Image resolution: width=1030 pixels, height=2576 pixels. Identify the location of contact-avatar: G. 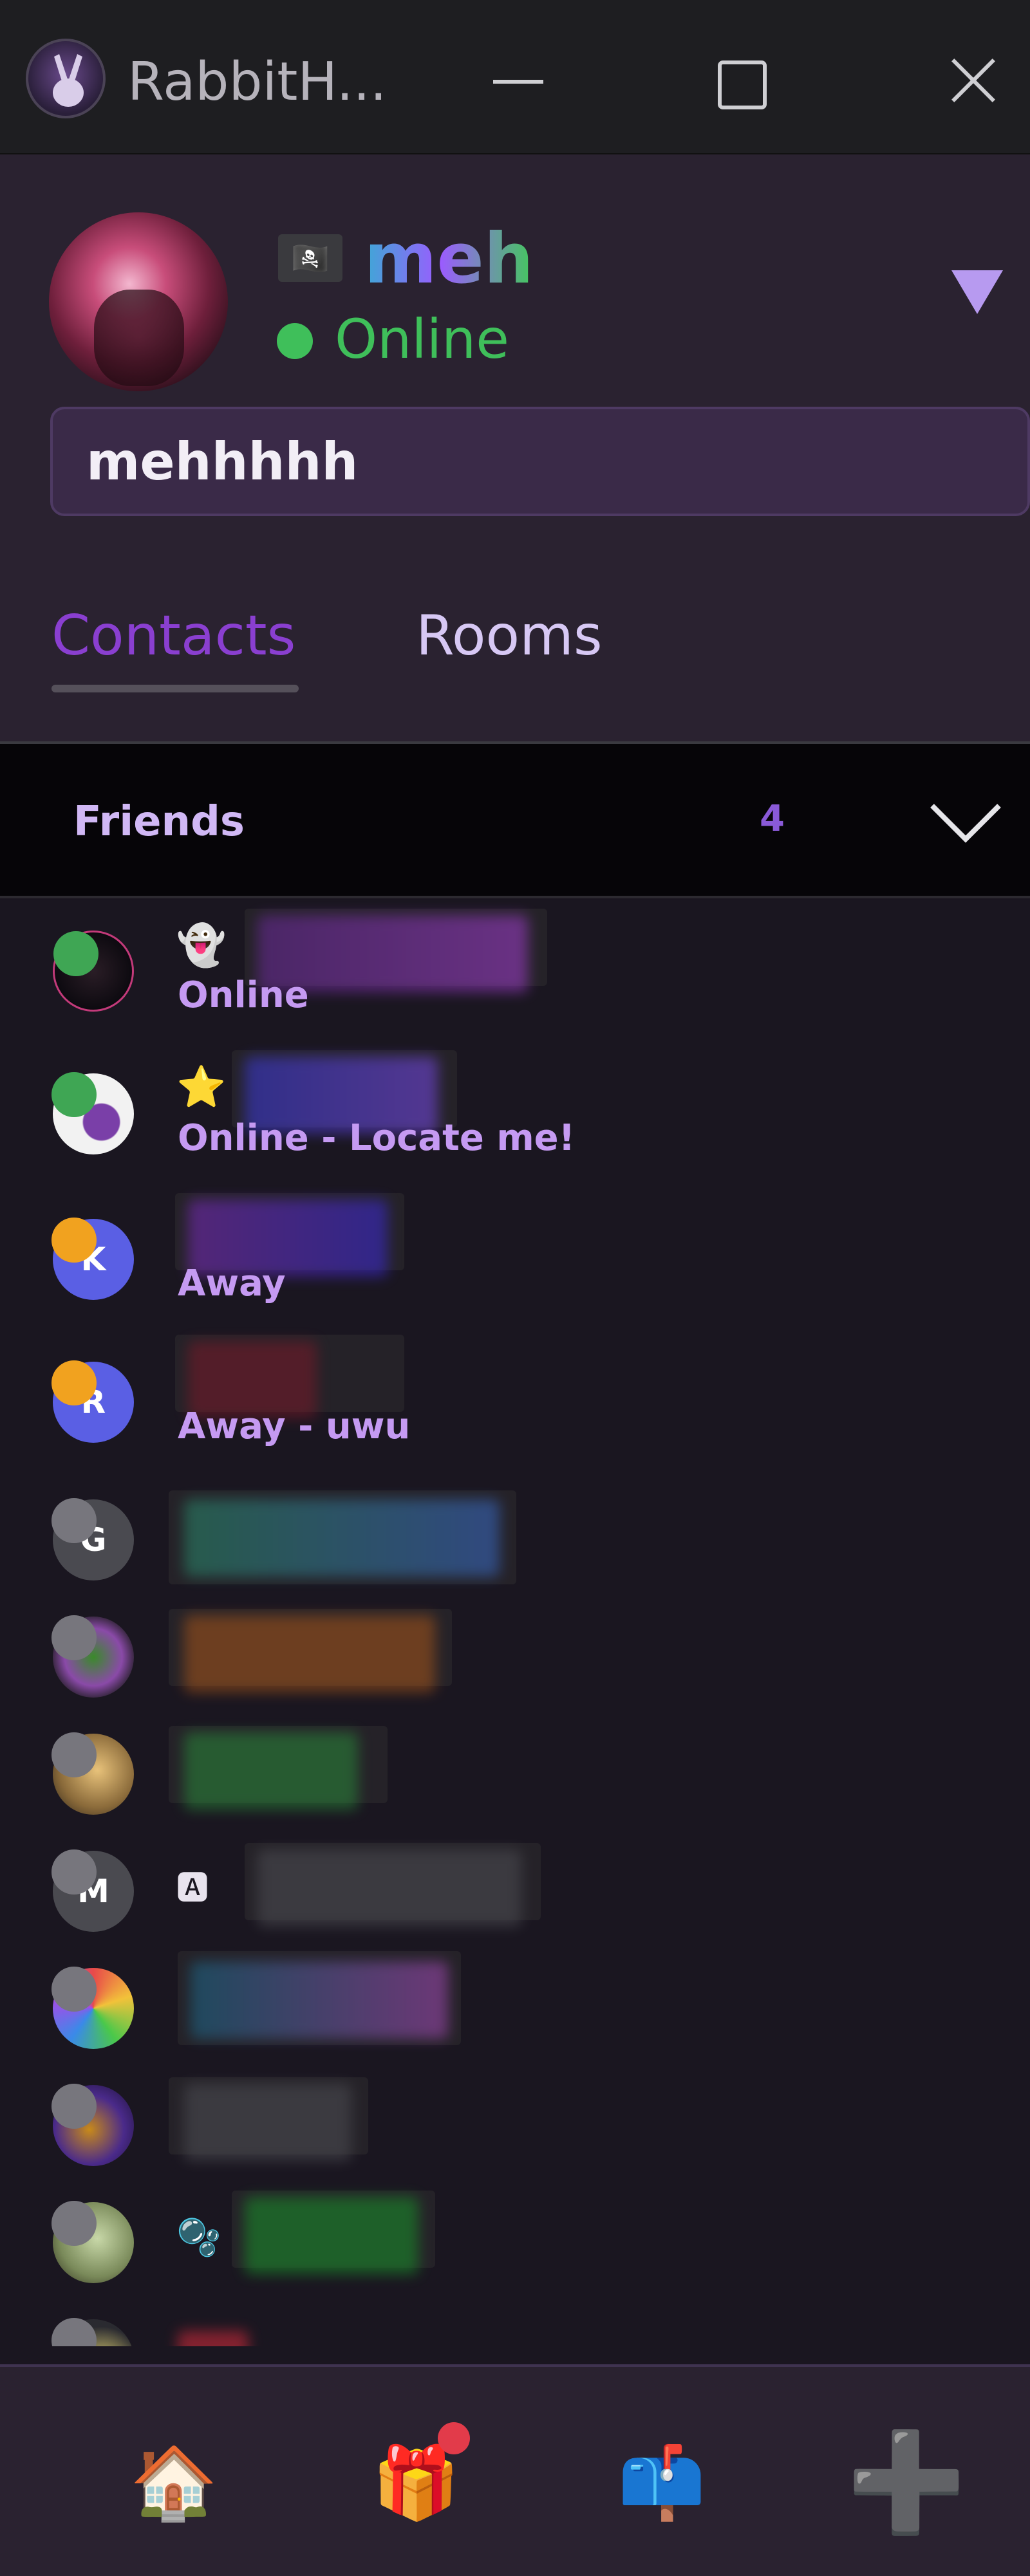
(93, 1539).